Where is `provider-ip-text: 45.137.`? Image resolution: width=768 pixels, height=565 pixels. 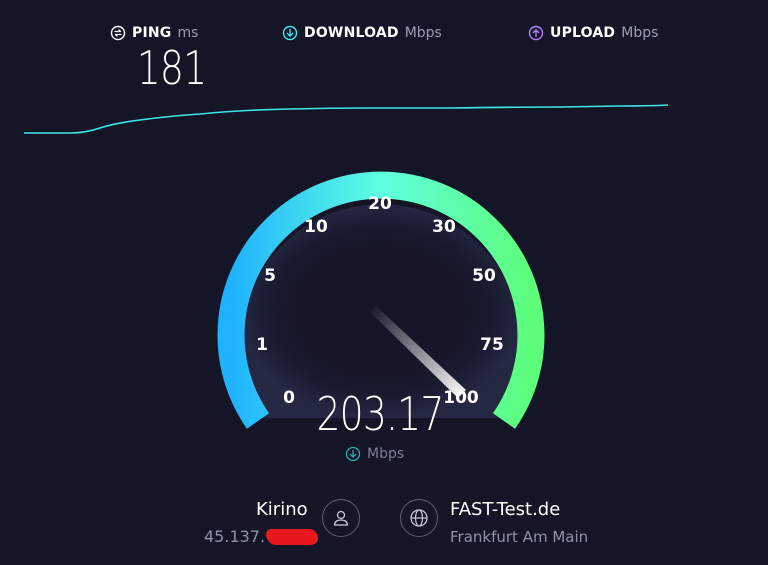
provider-ip-text: 45.137. is located at coordinates (235, 536).